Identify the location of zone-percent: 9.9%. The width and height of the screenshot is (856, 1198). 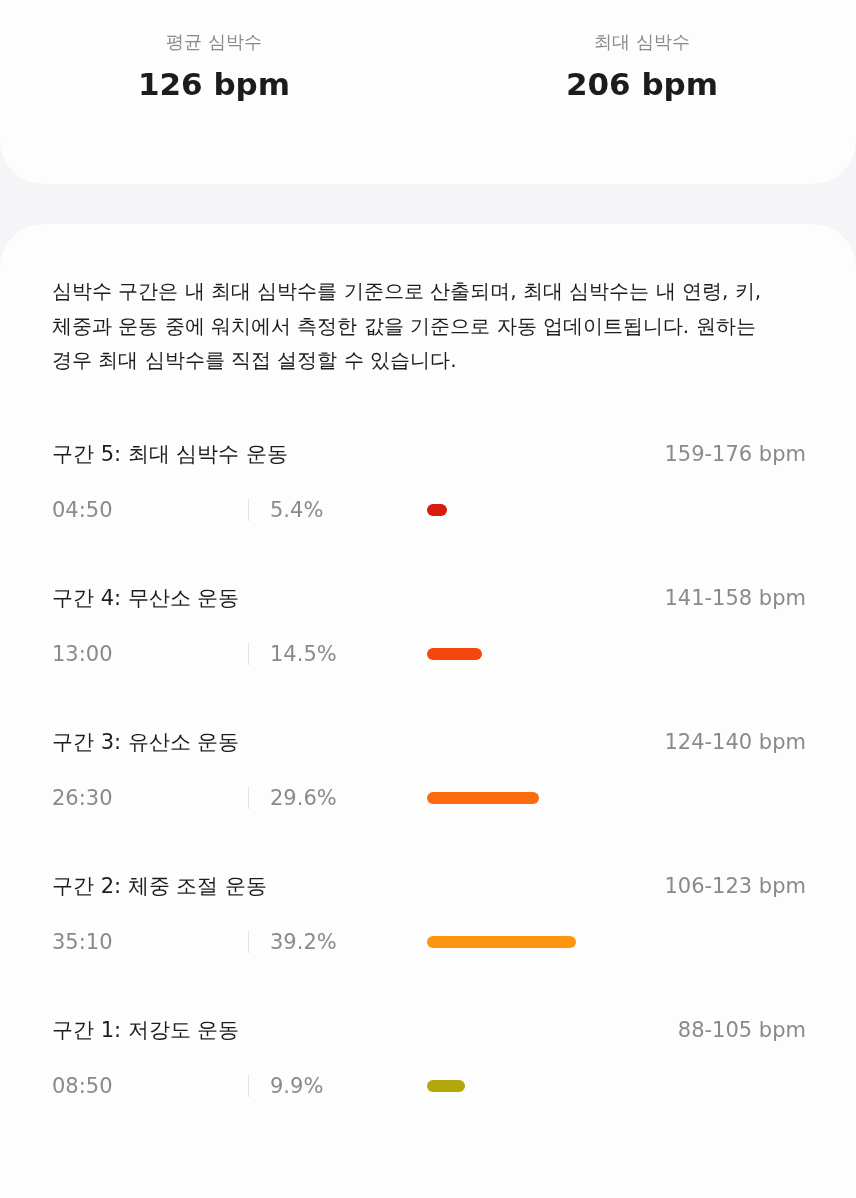
(297, 1085).